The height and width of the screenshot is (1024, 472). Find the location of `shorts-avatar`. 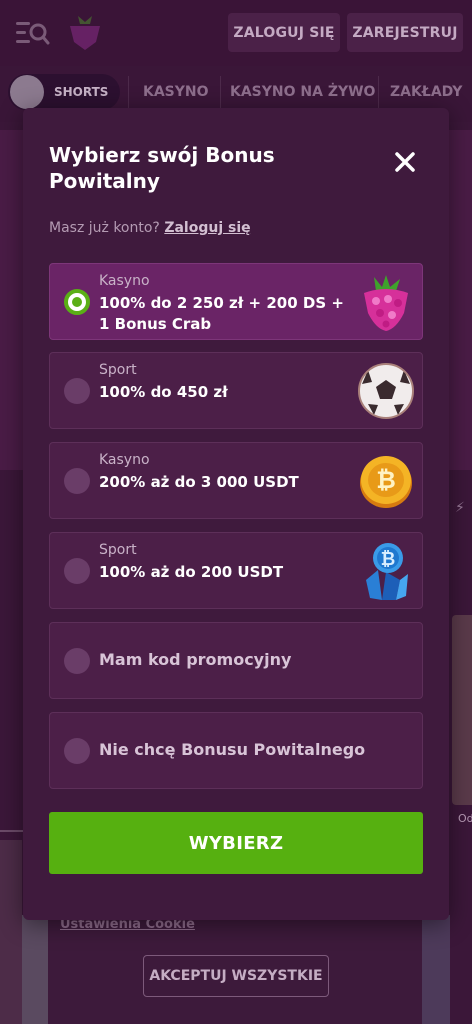

shorts-avatar is located at coordinates (27, 92).